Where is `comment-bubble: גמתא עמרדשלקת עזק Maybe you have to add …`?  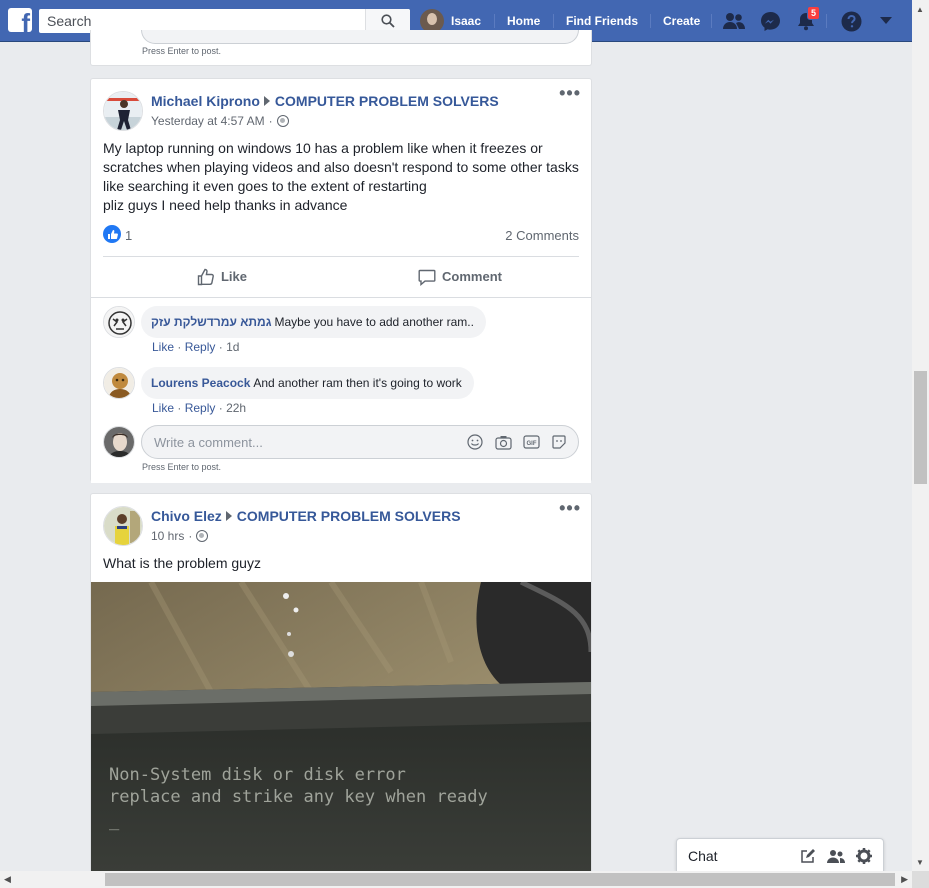 comment-bubble: גמתא עמרדשלקת עזק Maybe you have to add … is located at coordinates (313, 322).